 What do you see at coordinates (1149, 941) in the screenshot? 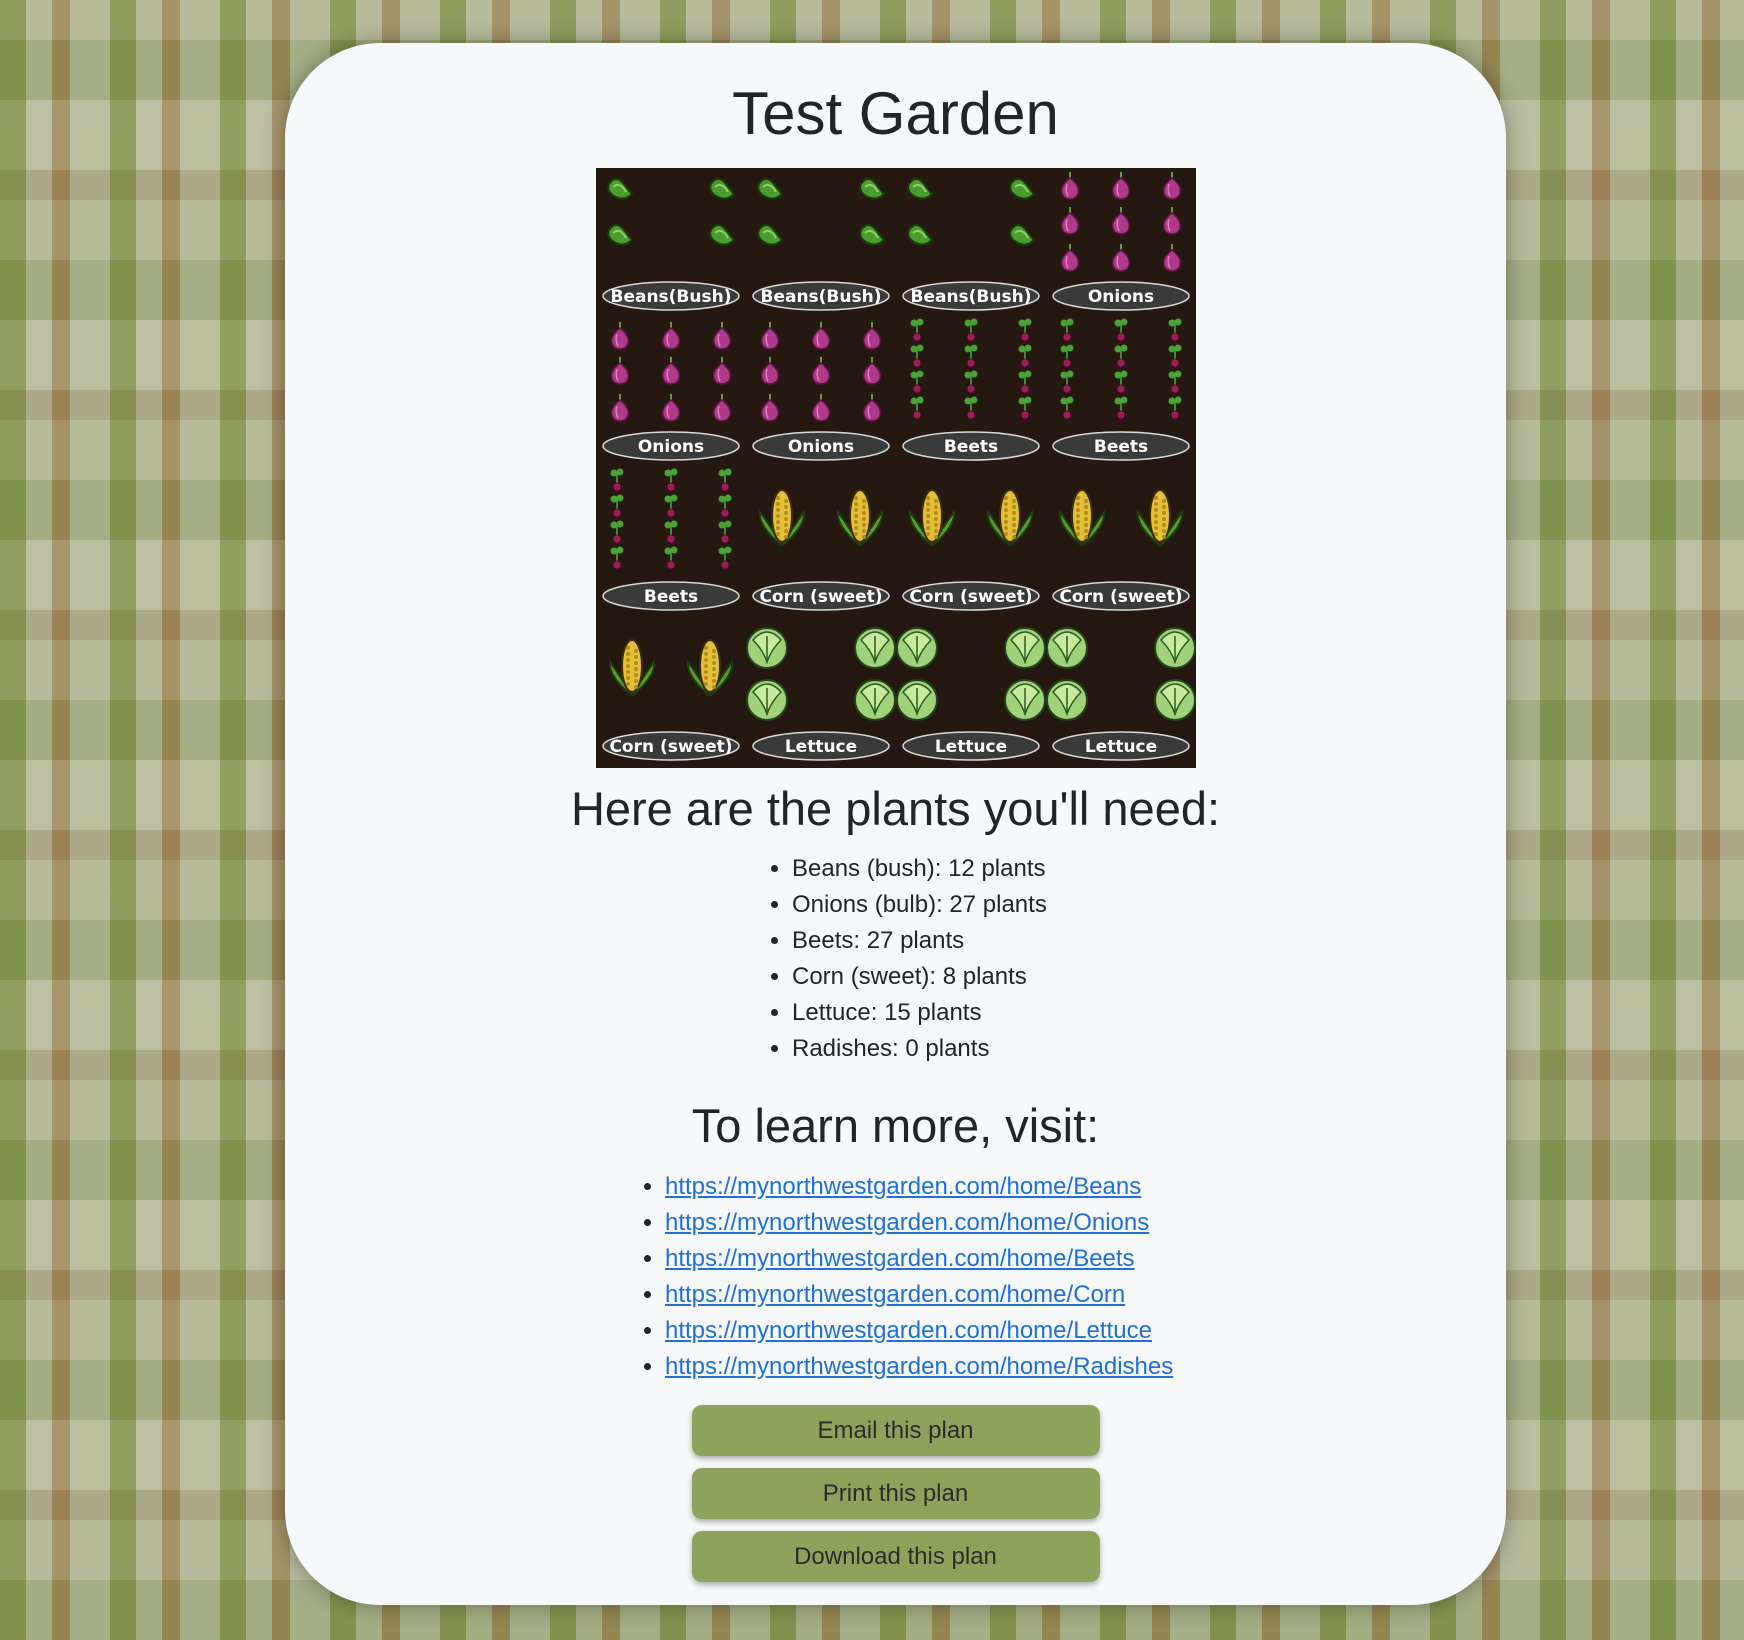
I see `list-item: Beets: 27 plants` at bounding box center [1149, 941].